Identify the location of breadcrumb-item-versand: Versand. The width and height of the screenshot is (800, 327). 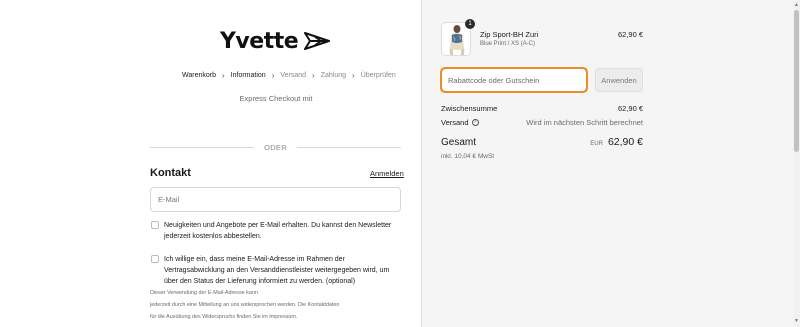
(293, 75).